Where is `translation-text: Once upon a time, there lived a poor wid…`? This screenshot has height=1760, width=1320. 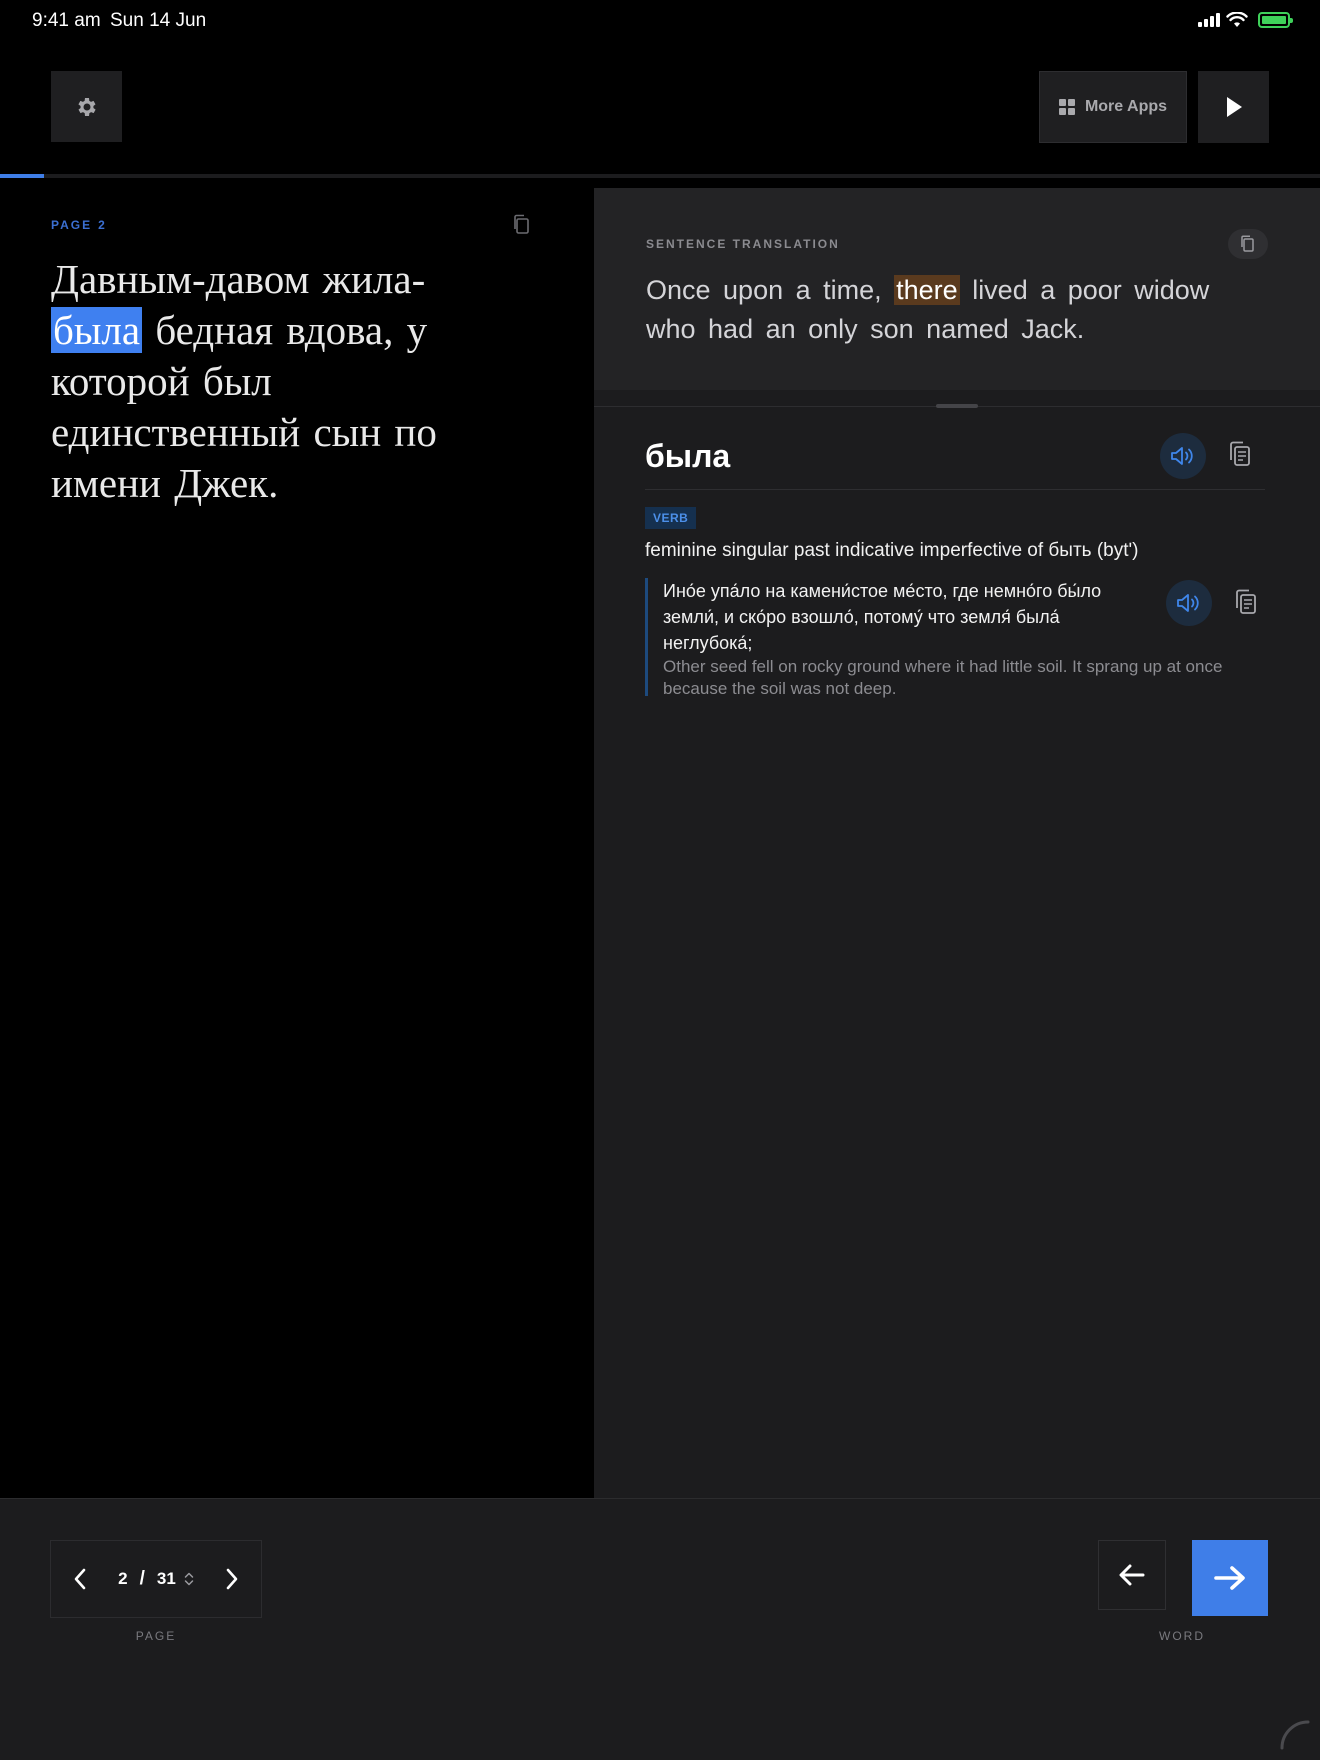
translation-text: Once upon a time, there lived a poor wid… is located at coordinates (956, 310).